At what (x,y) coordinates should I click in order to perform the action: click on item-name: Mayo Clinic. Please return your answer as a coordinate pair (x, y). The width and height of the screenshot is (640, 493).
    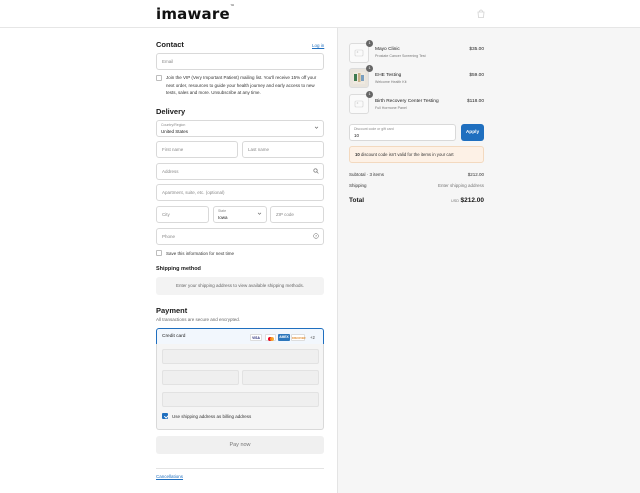
    Looking at the image, I should click on (387, 49).